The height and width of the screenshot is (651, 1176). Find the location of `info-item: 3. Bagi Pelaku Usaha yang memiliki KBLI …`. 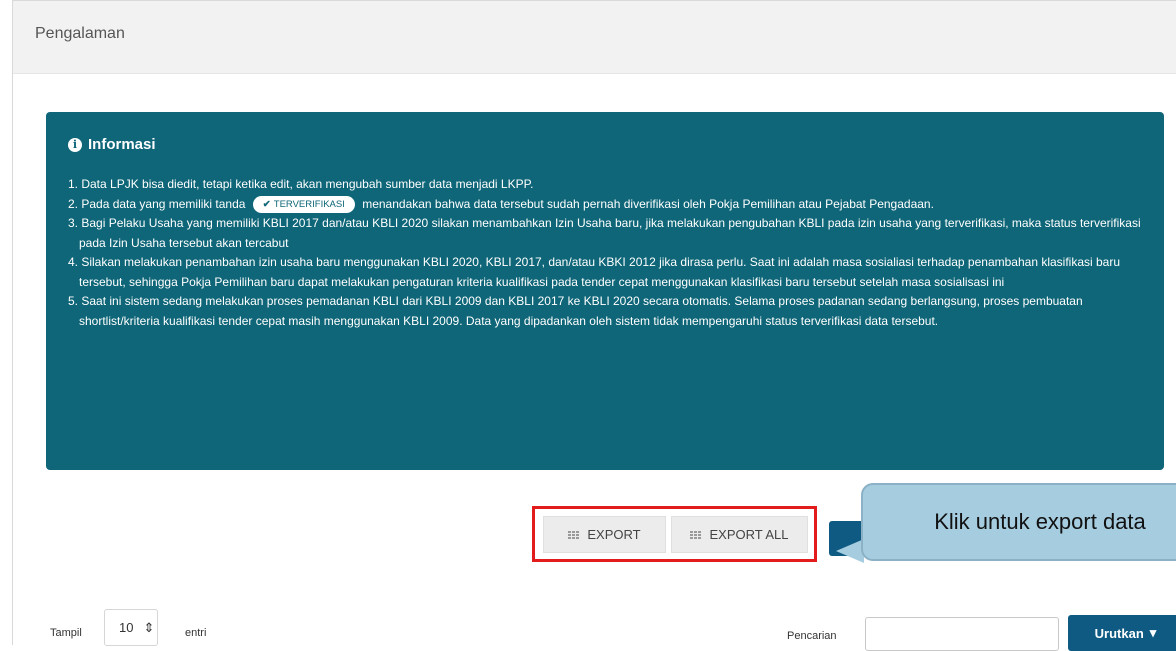

info-item: 3. Bagi Pelaku Usaha yang memiliki KBLI … is located at coordinates (604, 233).